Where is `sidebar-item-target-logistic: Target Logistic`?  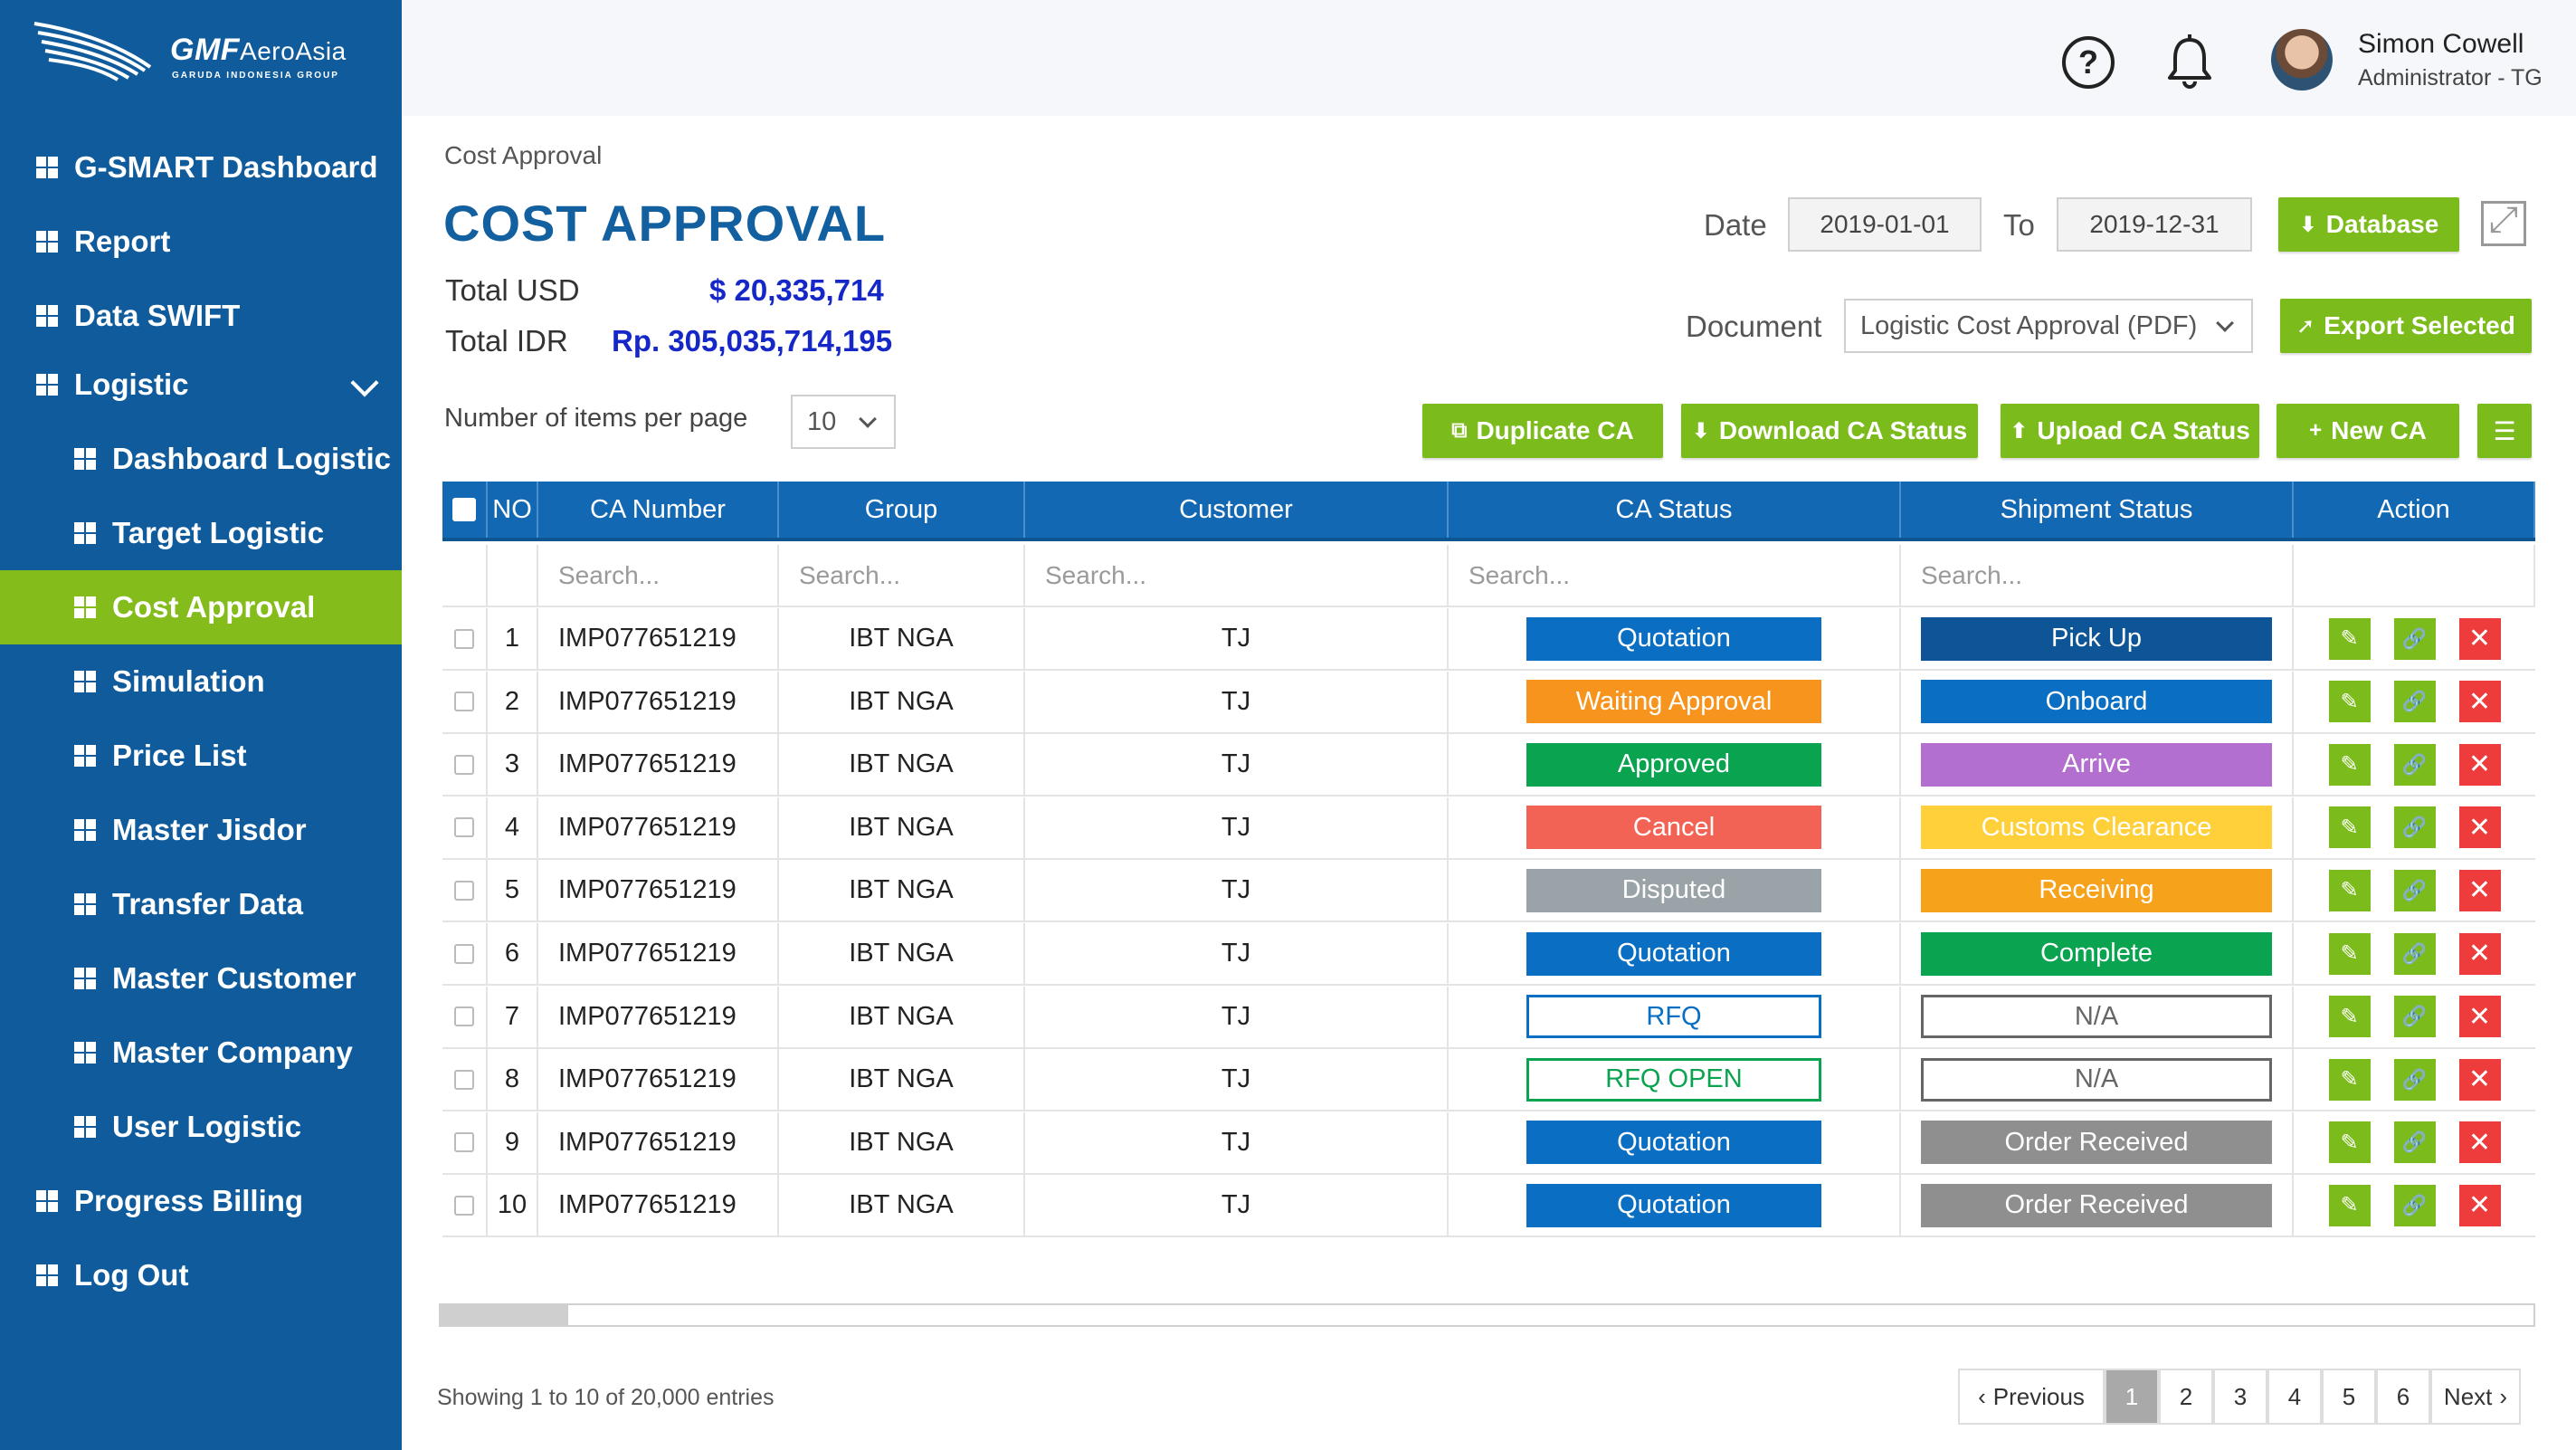
sidebar-item-target-logistic: Target Logistic is located at coordinates (201, 533).